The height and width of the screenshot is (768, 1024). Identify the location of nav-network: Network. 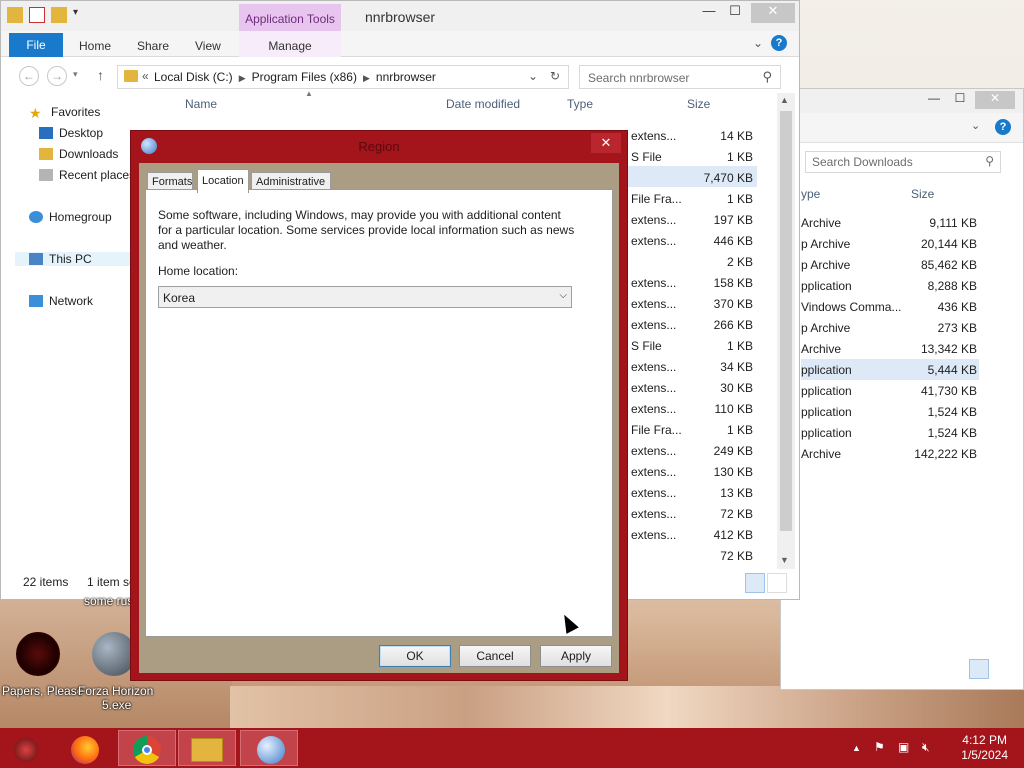
(61, 301).